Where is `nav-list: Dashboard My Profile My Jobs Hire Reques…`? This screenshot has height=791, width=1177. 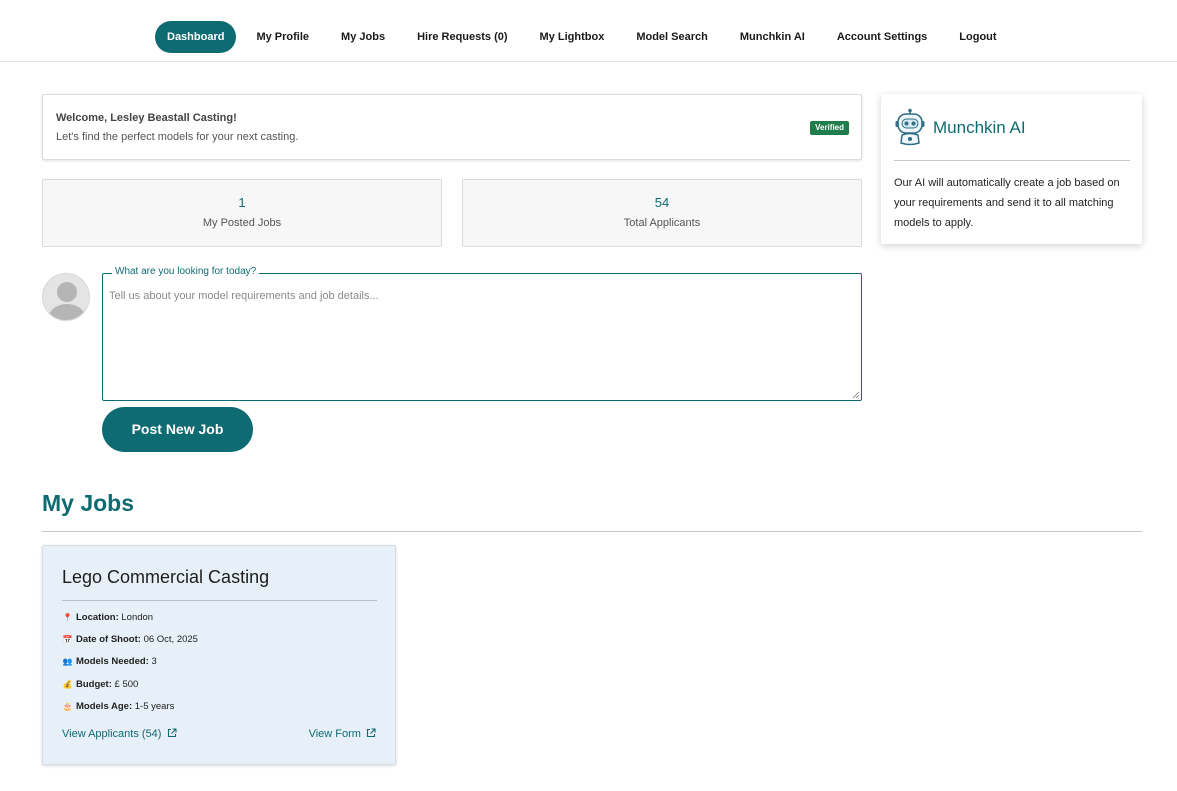
nav-list: Dashboard My Profile My Jobs Hire Reques… is located at coordinates (586, 37).